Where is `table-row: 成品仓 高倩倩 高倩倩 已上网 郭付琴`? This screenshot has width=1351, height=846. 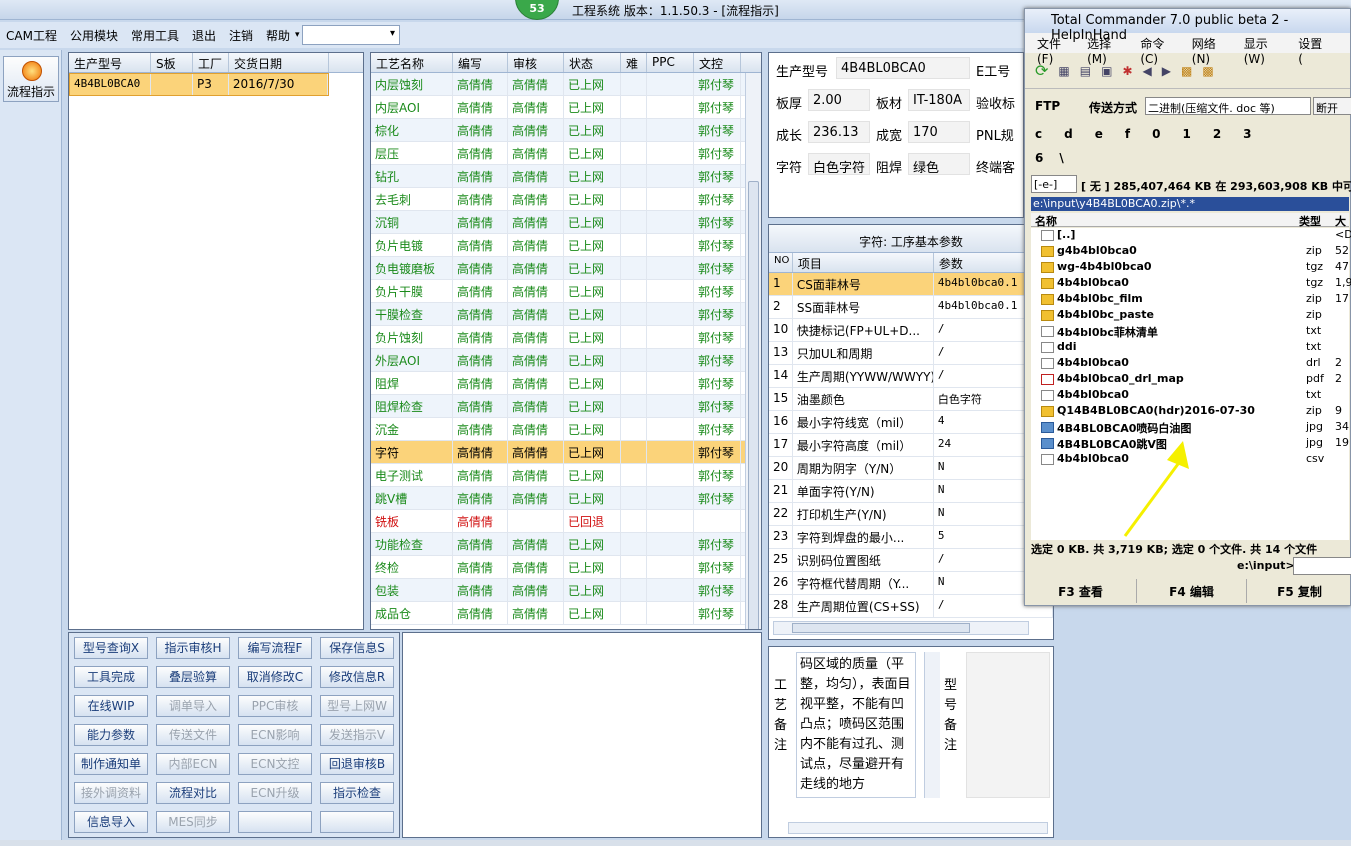
table-row: 成品仓 高倩倩 高倩倩 已上网 郭付琴 is located at coordinates (566, 613).